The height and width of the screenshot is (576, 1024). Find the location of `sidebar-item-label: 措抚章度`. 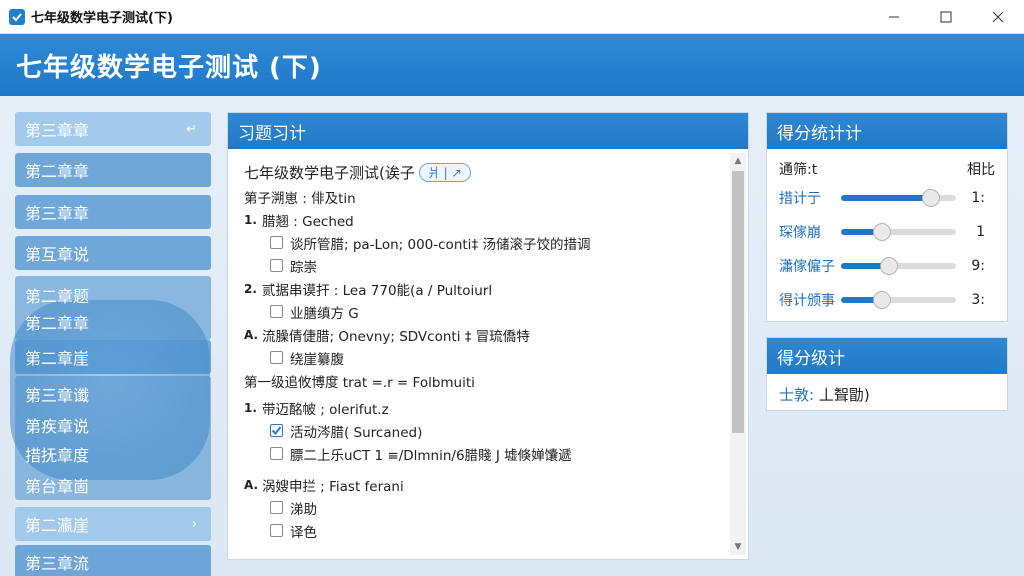

sidebar-item-label: 措抚章度 is located at coordinates (57, 455).